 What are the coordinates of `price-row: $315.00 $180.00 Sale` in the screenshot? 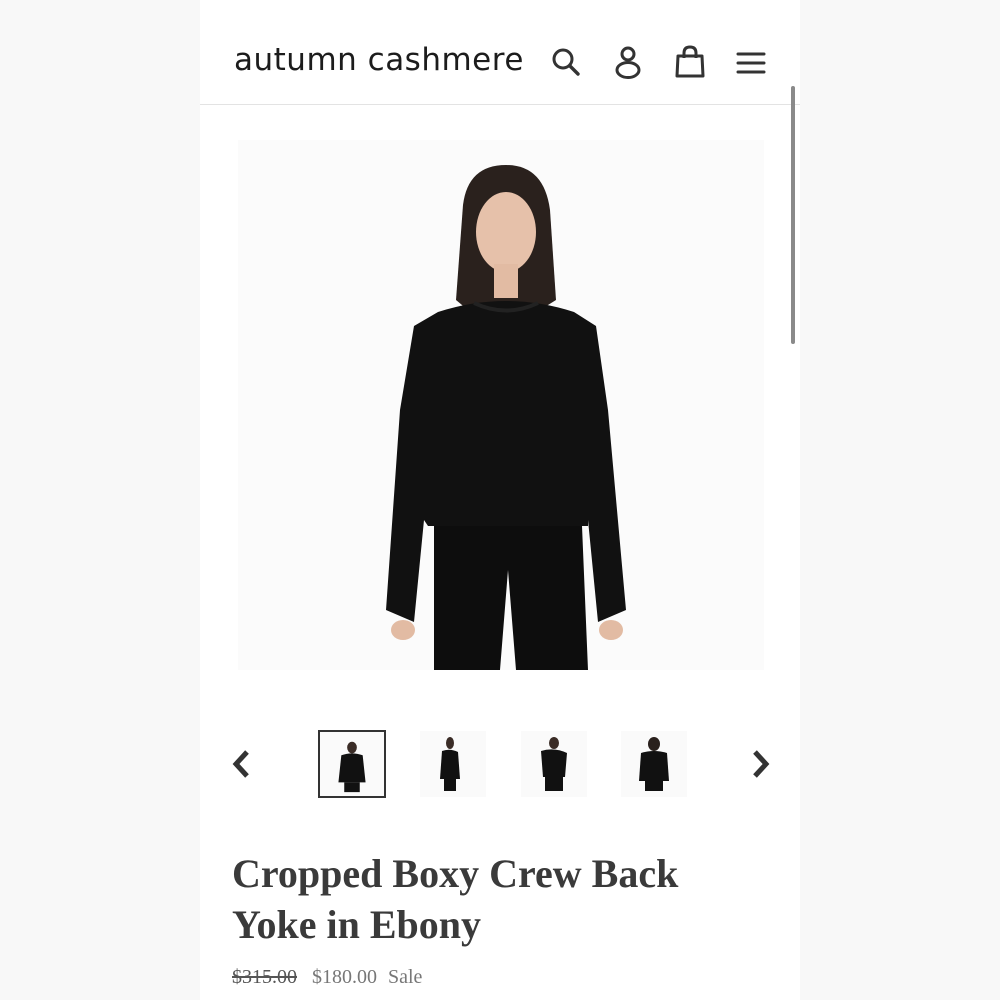 It's located at (327, 977).